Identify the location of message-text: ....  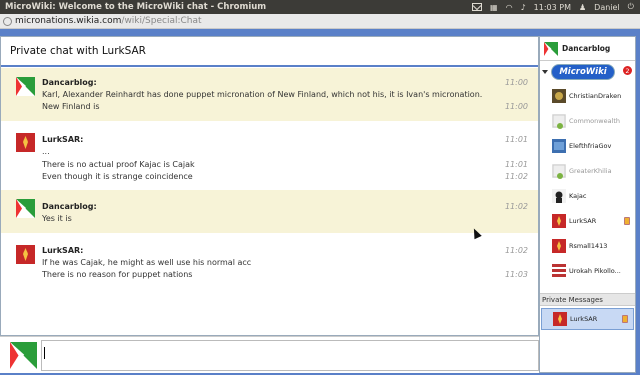
(46, 151).